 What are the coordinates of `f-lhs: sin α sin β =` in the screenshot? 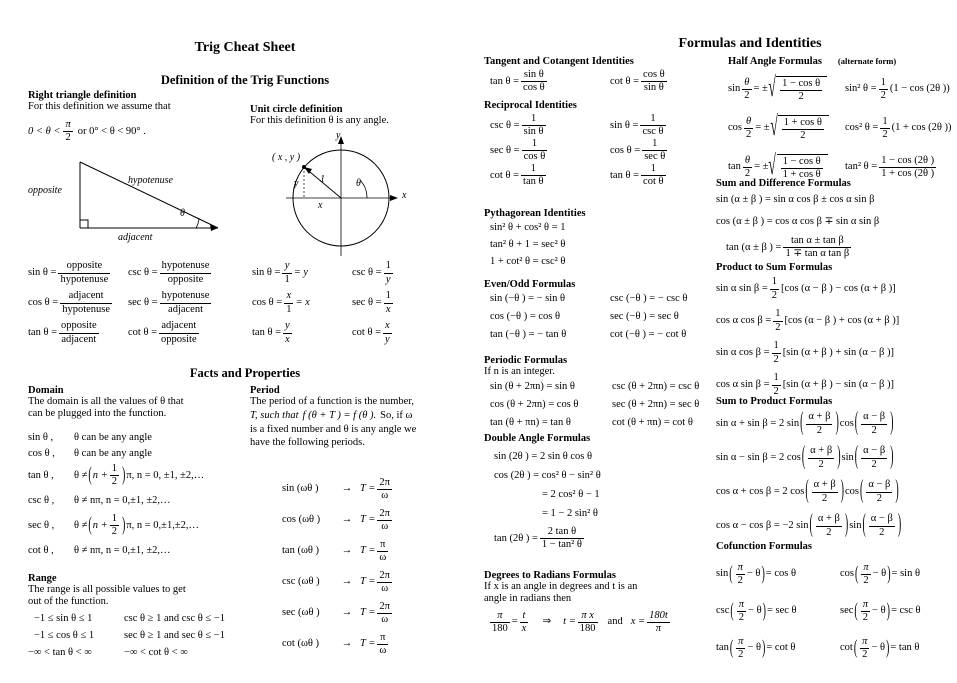 It's located at (742, 288).